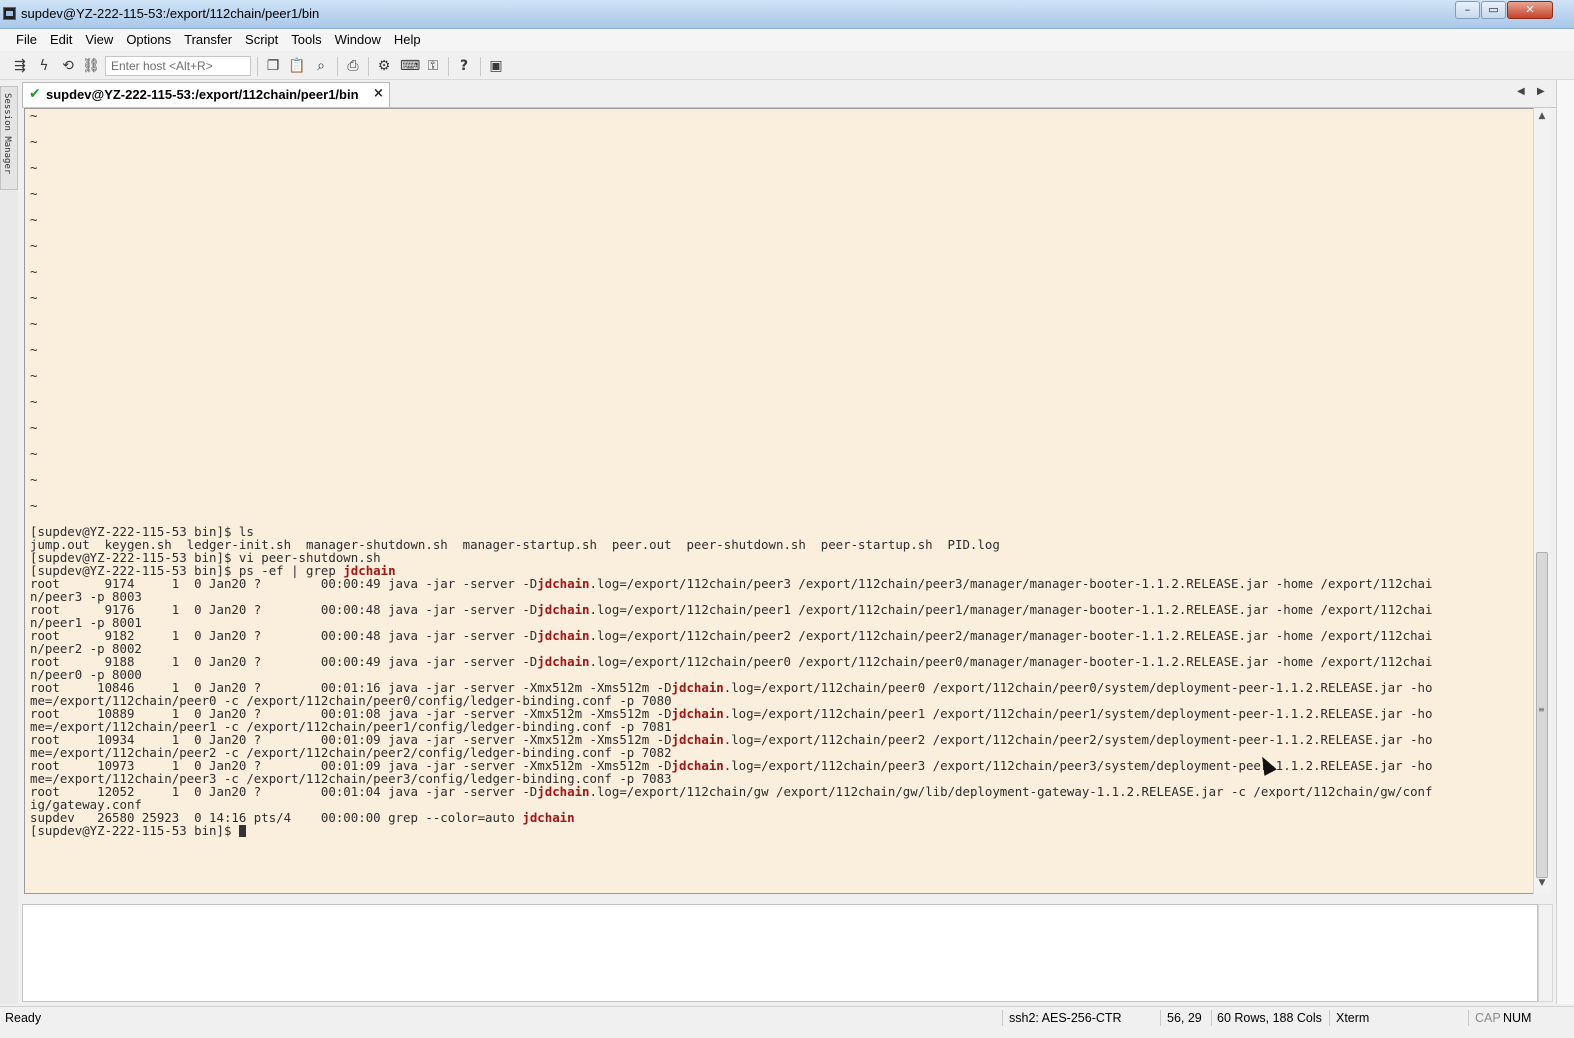 The width and height of the screenshot is (1574, 1038). I want to click on menu-options: Options, so click(148, 40).